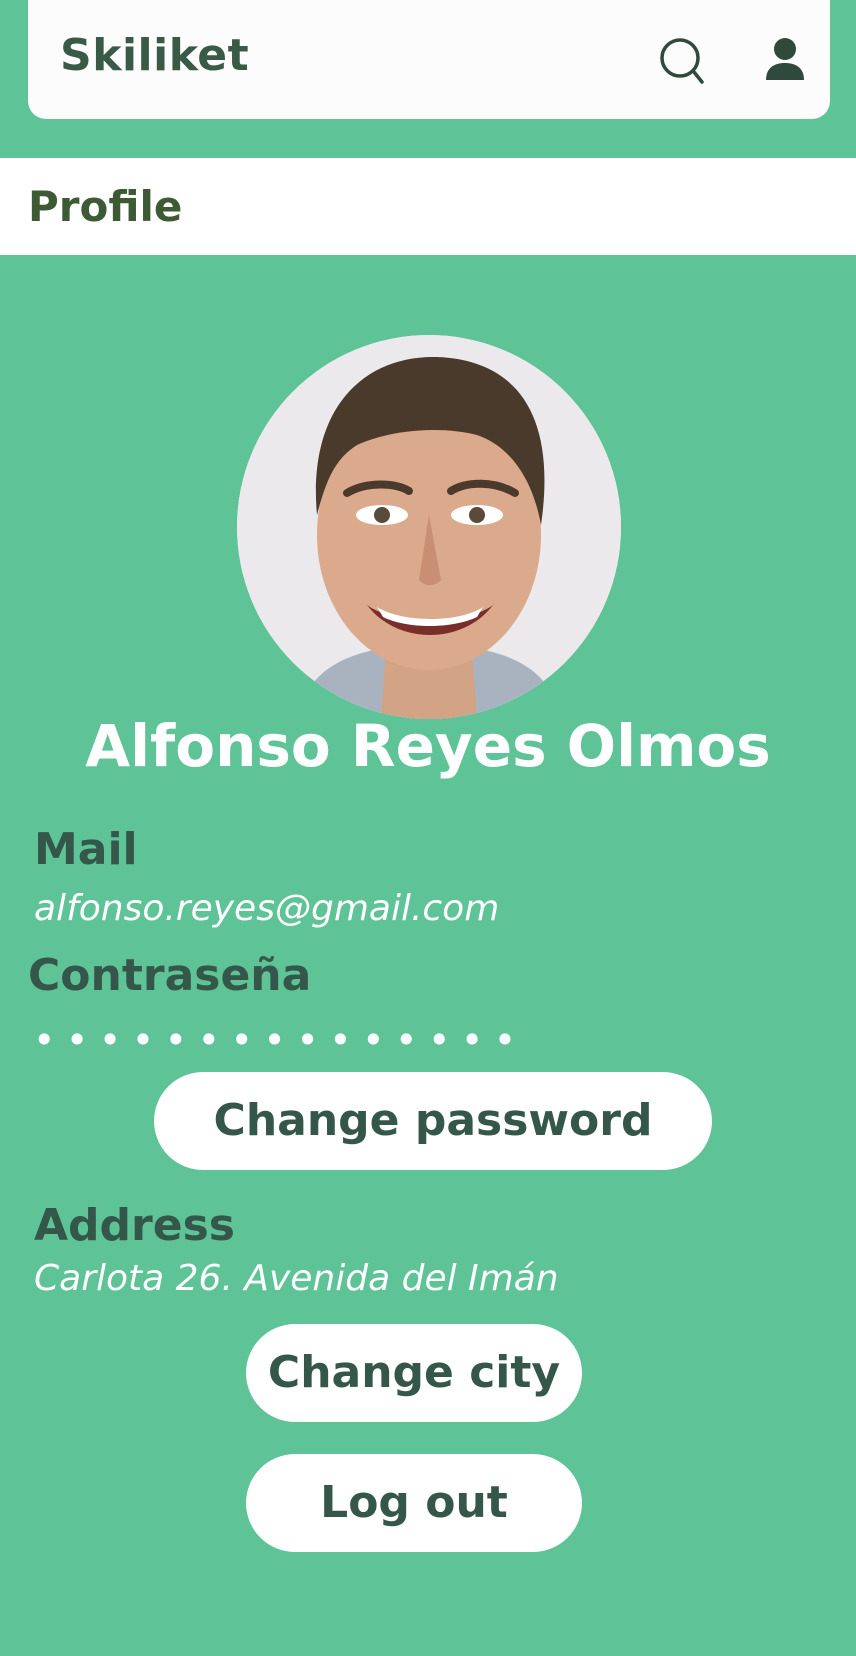 The width and height of the screenshot is (856, 1656). Describe the element at coordinates (429, 59) in the screenshot. I see `top-app-bar: Skiliket` at that location.